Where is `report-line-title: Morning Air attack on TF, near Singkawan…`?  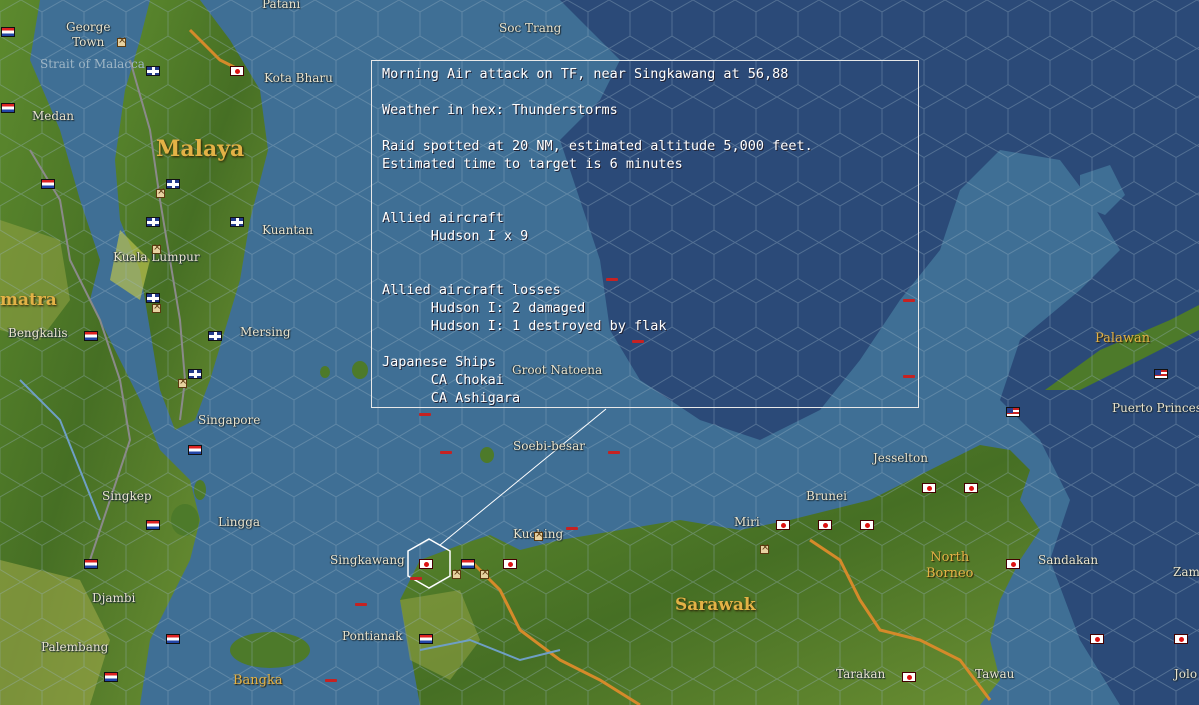
report-line-title: Morning Air attack on TF, near Singkawan… is located at coordinates (585, 74).